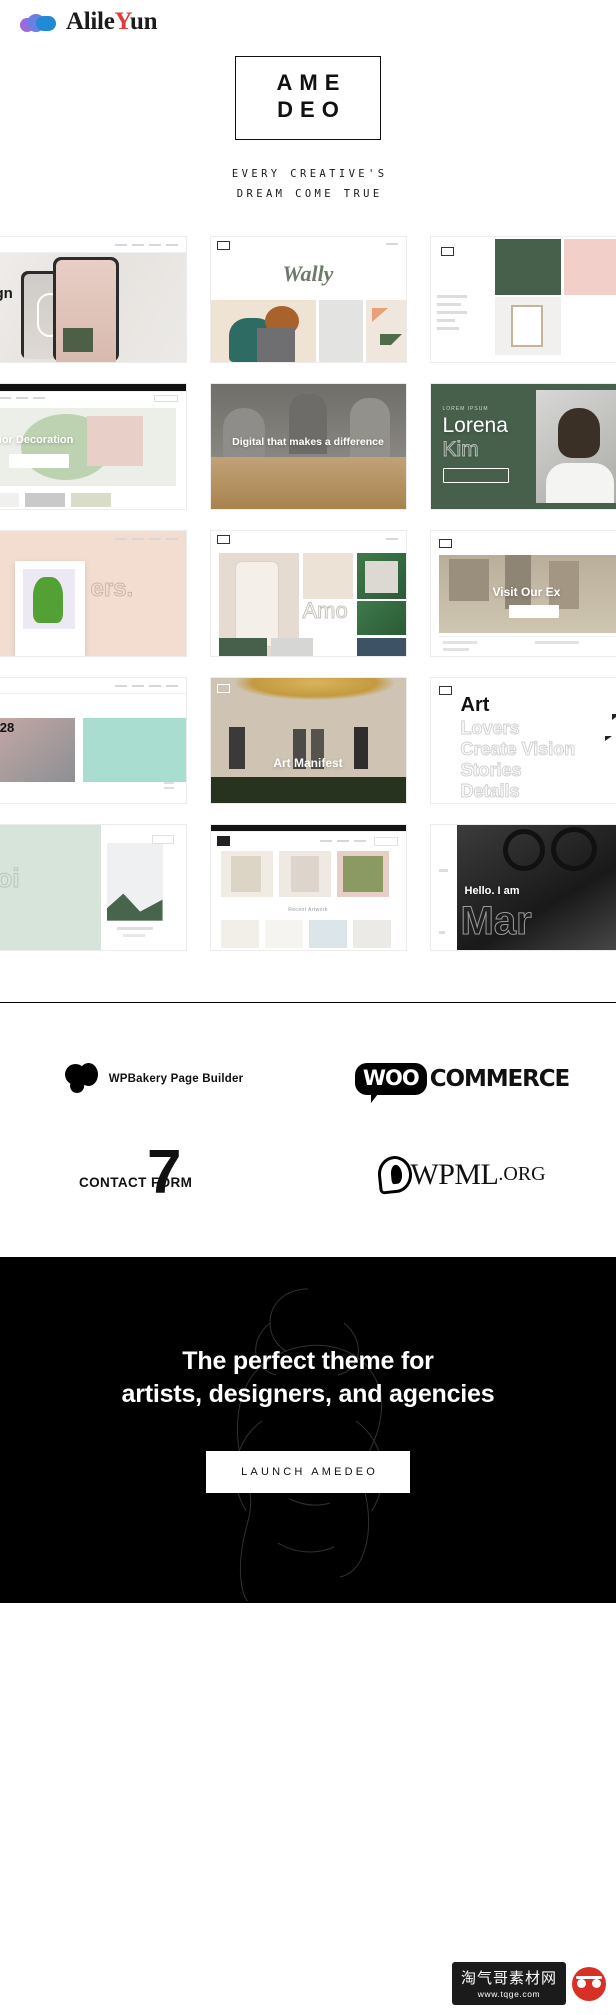 Image resolution: width=616 pixels, height=2015 pixels. What do you see at coordinates (500, 1078) in the screenshot?
I see `plugin-label: COMMERCE` at bounding box center [500, 1078].